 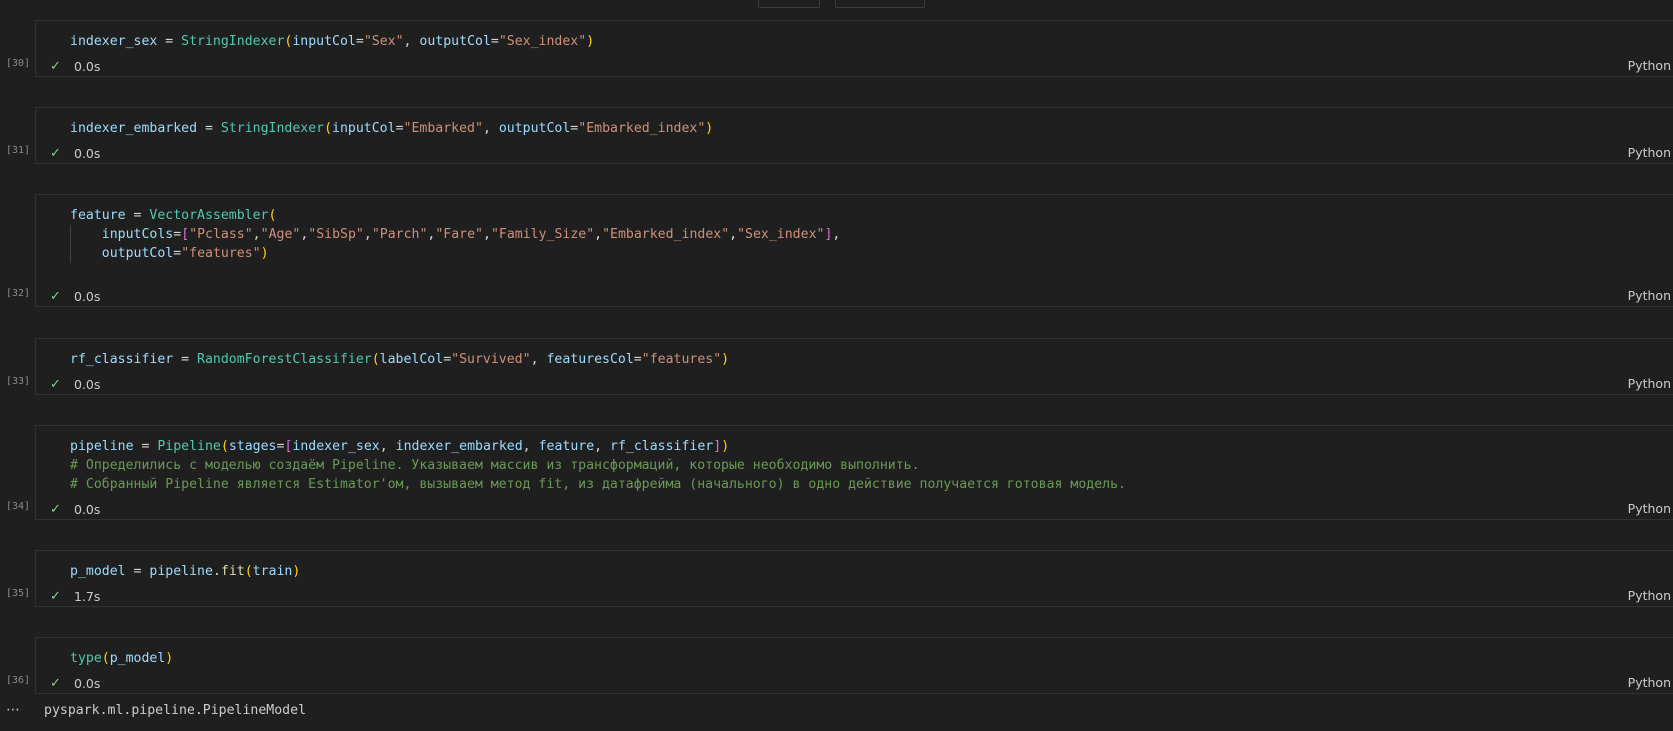 What do you see at coordinates (232, 571) in the screenshot?
I see `code-token: fit` at bounding box center [232, 571].